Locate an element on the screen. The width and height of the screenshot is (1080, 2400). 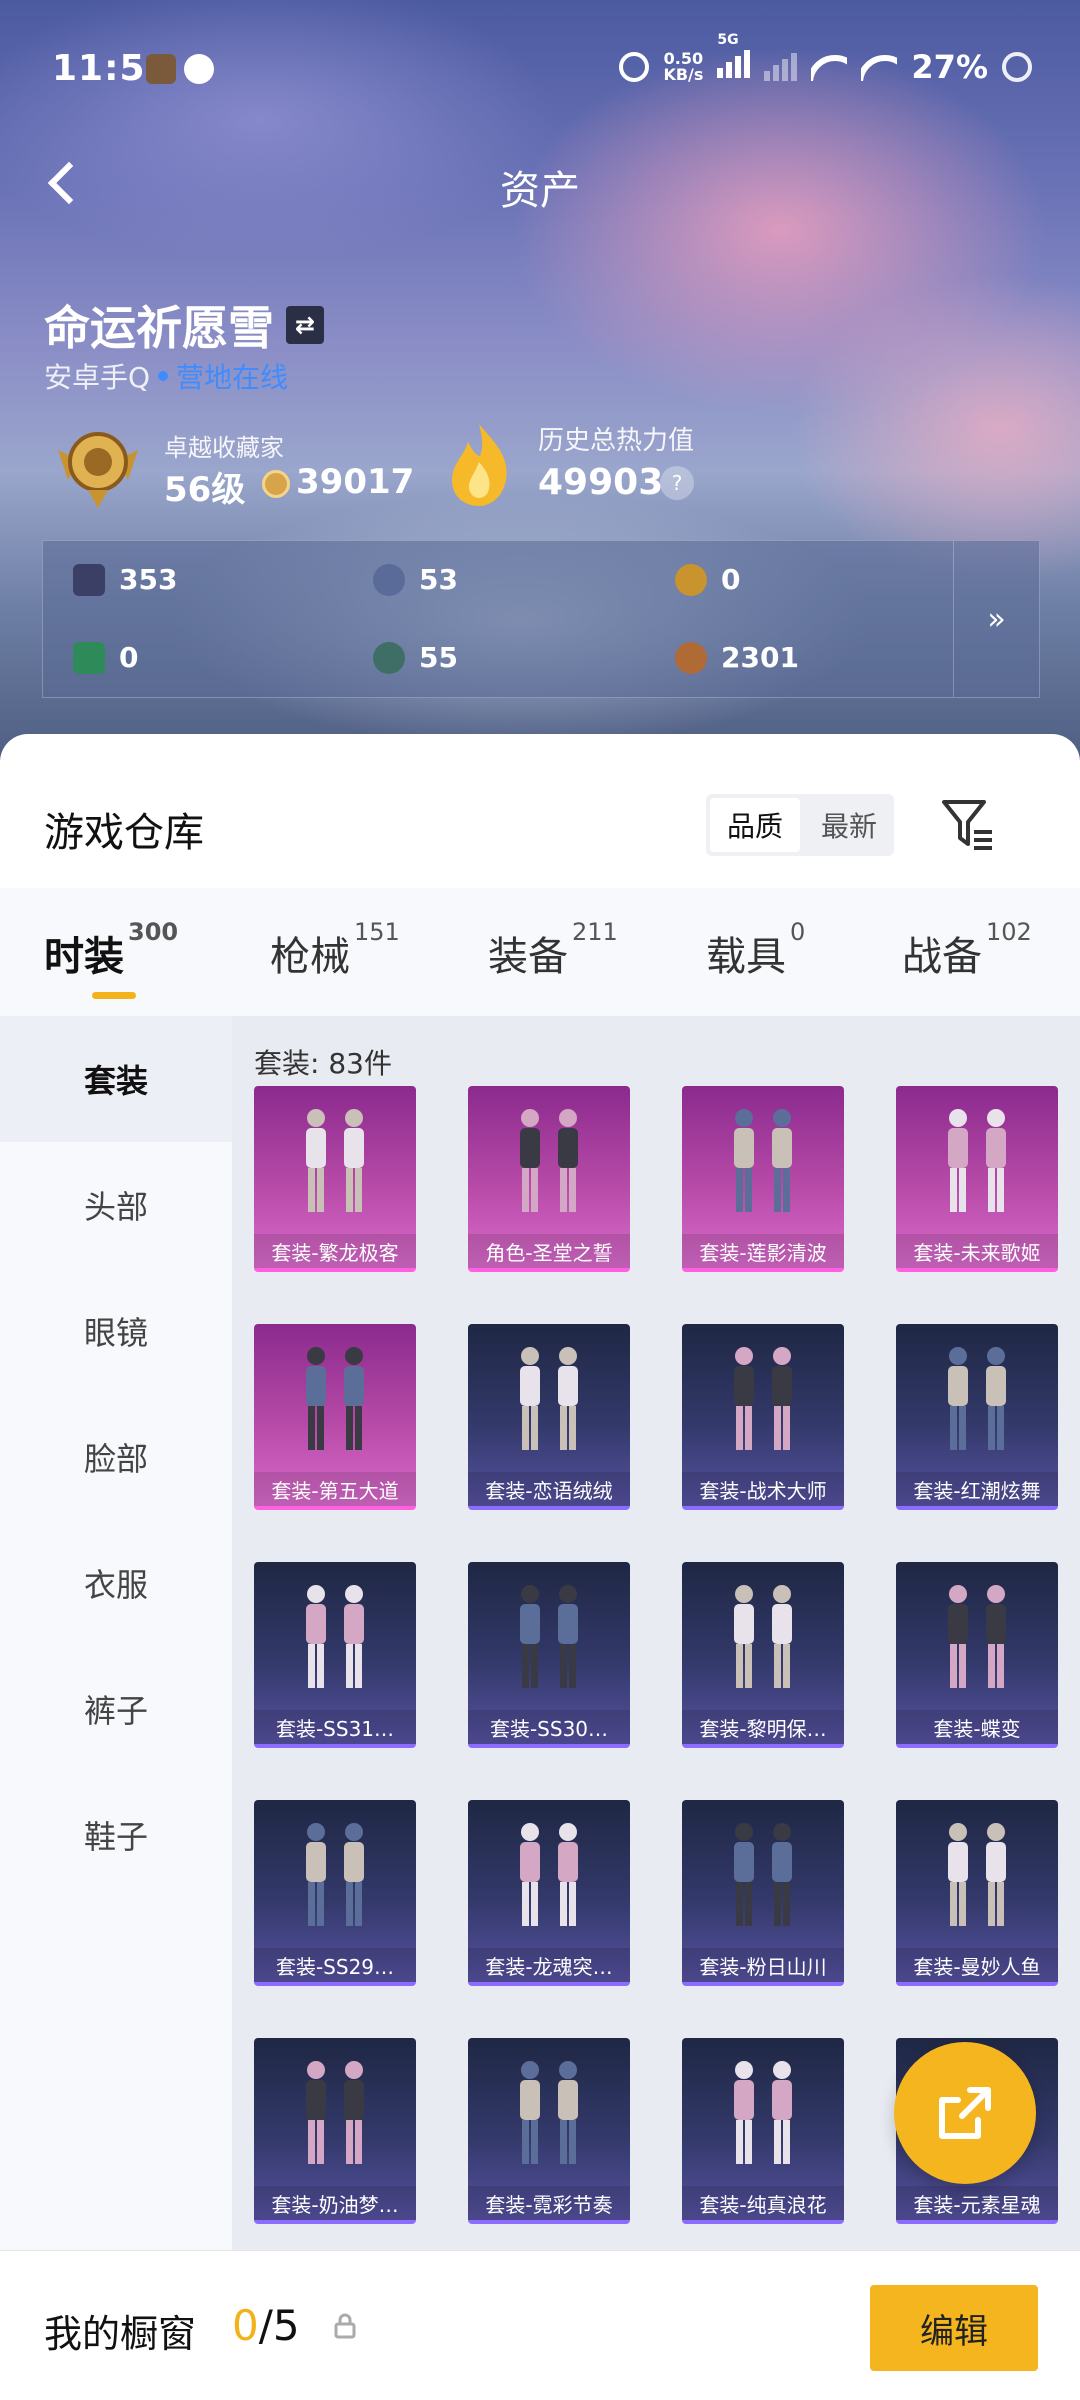
tab-count: 211 is located at coordinates (595, 932).